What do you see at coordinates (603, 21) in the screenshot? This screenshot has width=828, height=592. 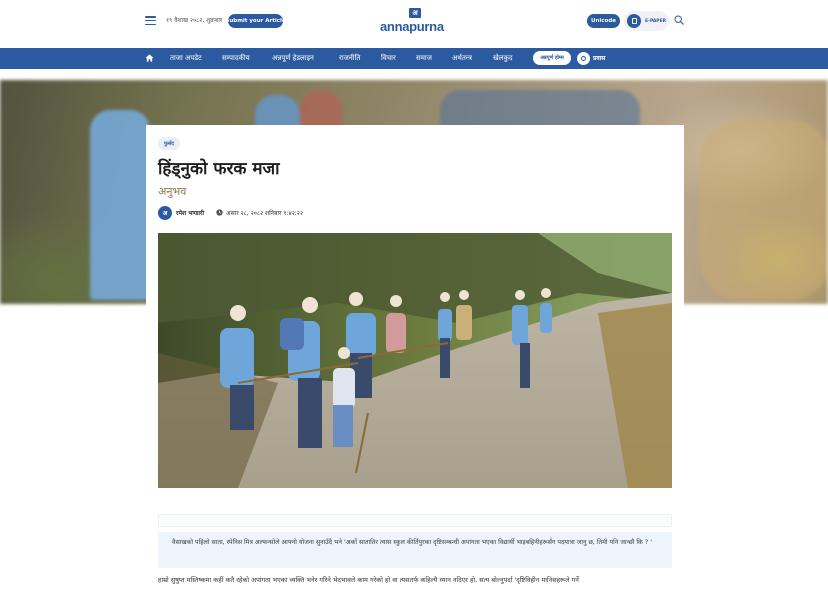 I see `unicode-button: Unicode` at bounding box center [603, 21].